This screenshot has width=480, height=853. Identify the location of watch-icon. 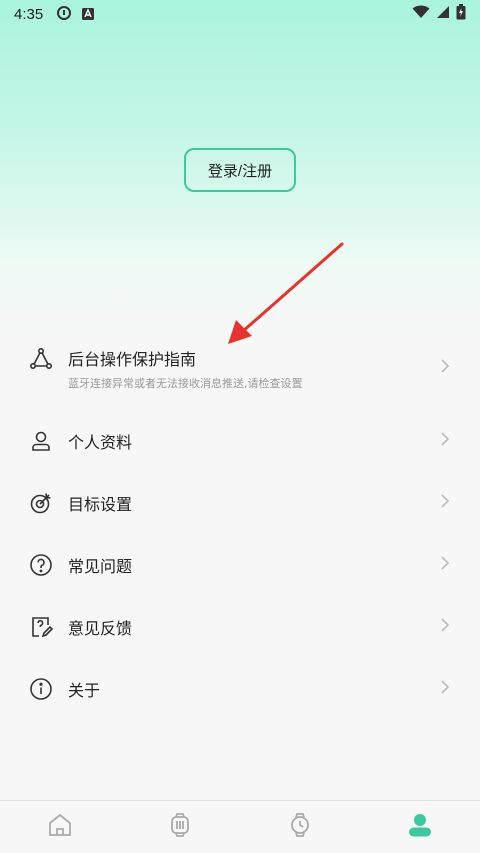
(300, 827).